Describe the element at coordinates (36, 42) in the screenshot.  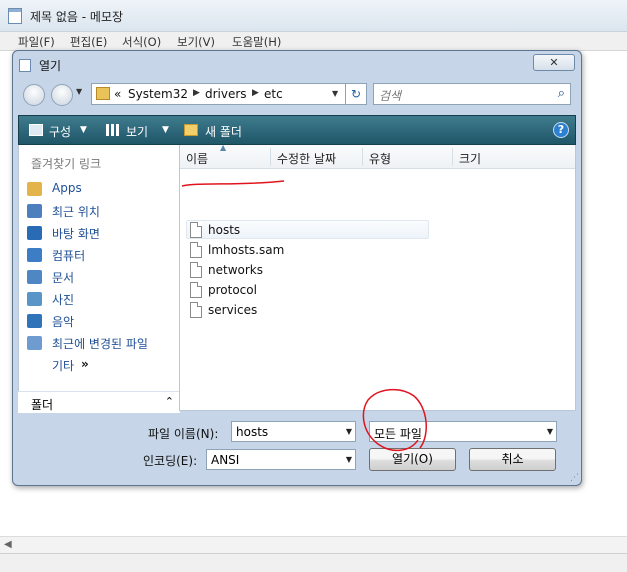
I see `menu-file: 파일(F)` at that location.